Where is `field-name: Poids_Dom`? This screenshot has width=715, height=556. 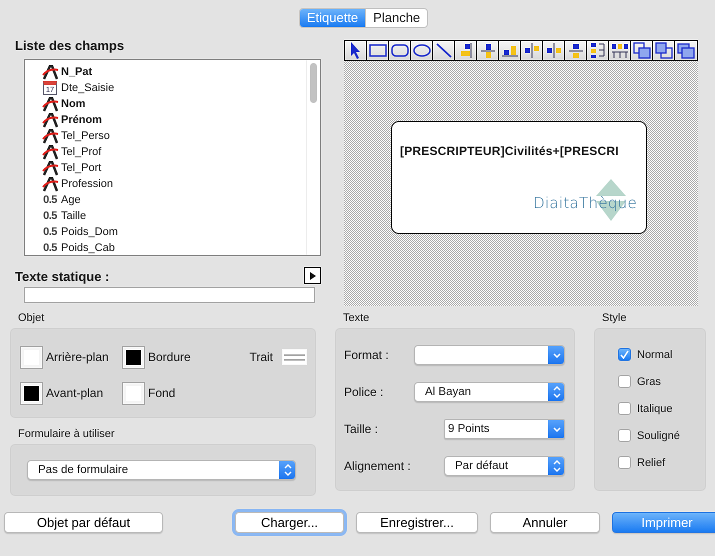
field-name: Poids_Dom is located at coordinates (89, 232).